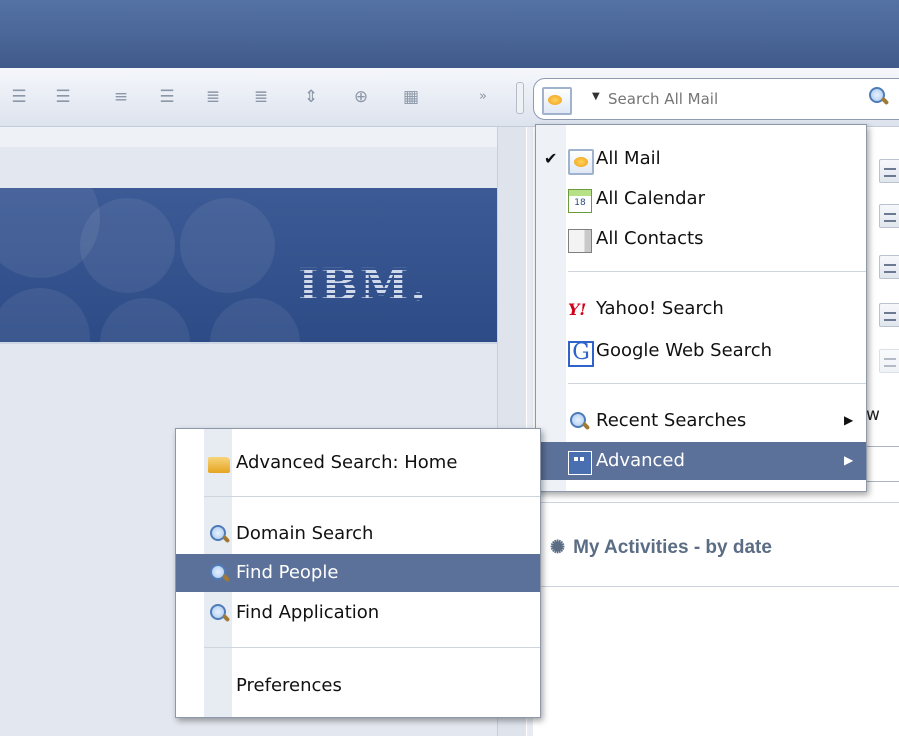  What do you see at coordinates (660, 308) in the screenshot?
I see `menu-item-label: Yahoo! Search` at bounding box center [660, 308].